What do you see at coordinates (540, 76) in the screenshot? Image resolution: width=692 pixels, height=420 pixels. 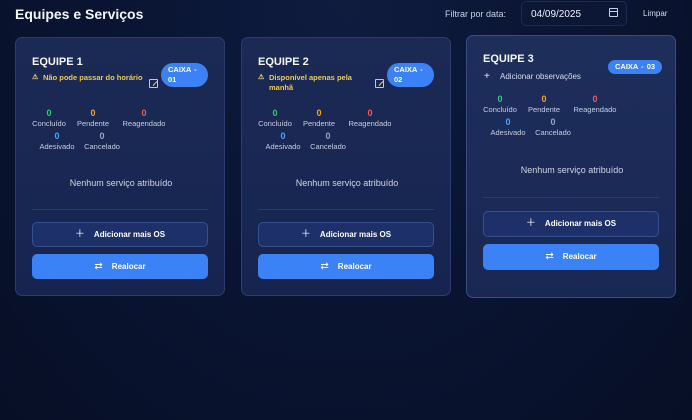 I see `add-note-label: Adicionar observações` at bounding box center [540, 76].